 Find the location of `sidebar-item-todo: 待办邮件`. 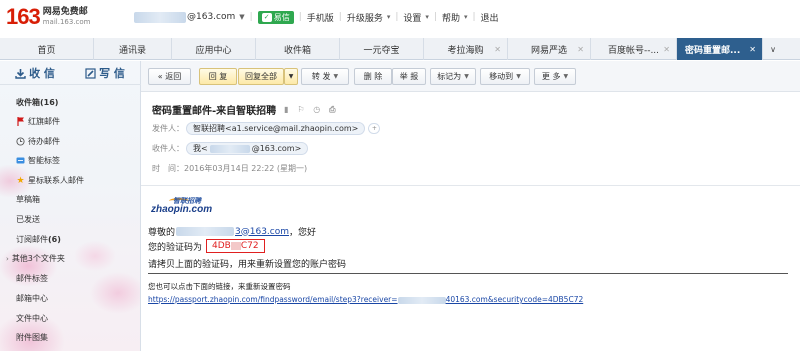

sidebar-item-todo: 待办邮件 is located at coordinates (38, 141).